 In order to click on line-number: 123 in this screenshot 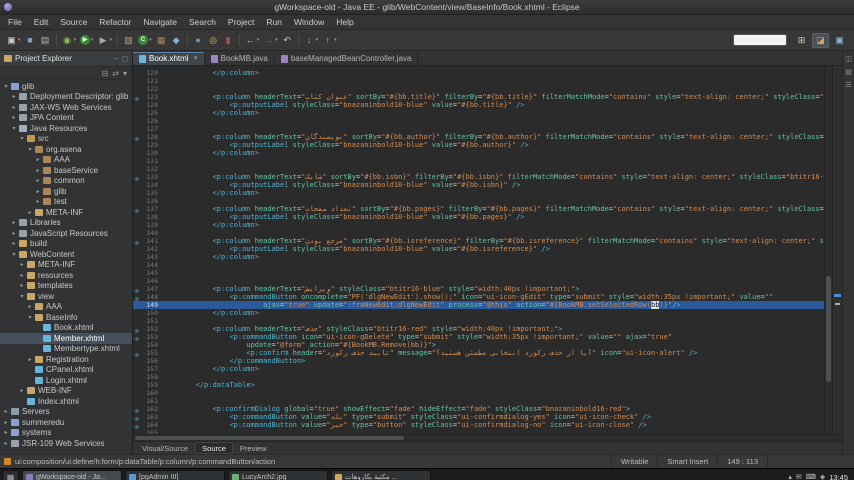, I will do `click(151, 97)`.